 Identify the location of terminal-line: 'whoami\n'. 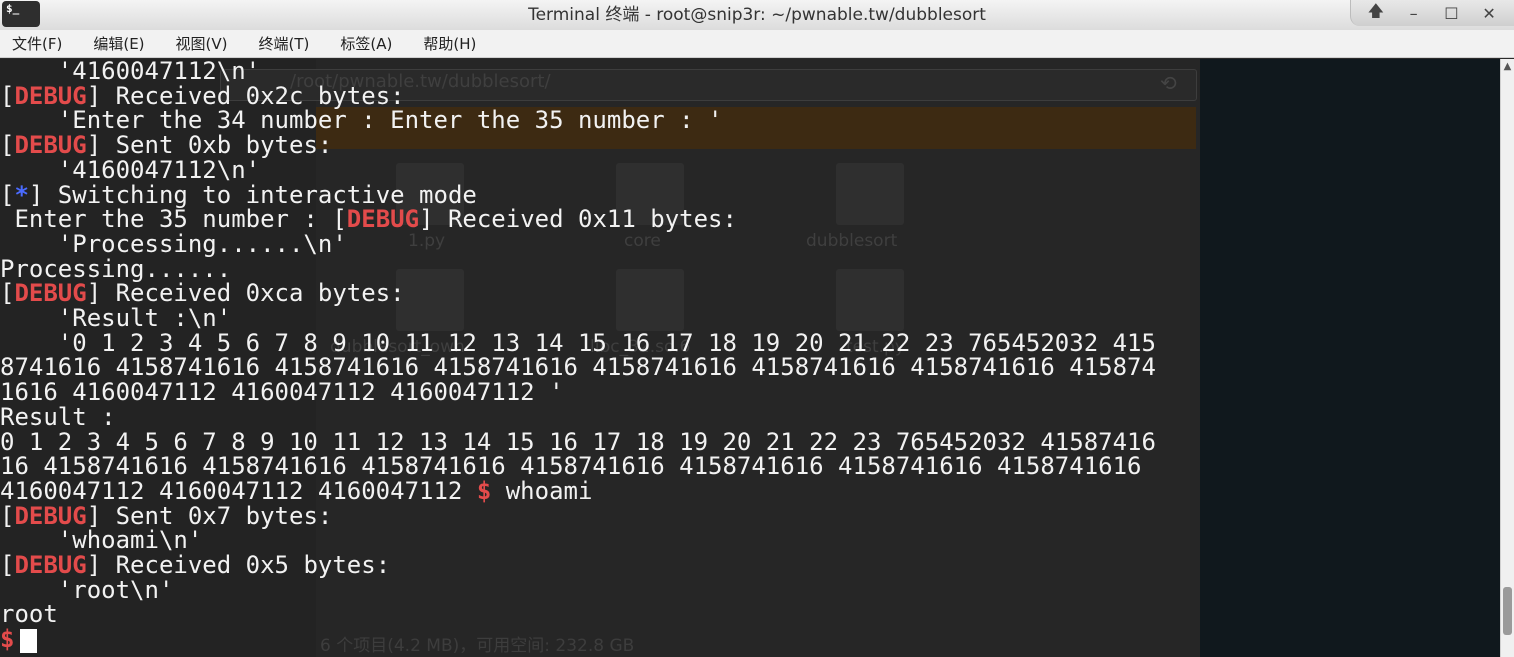
(578, 540).